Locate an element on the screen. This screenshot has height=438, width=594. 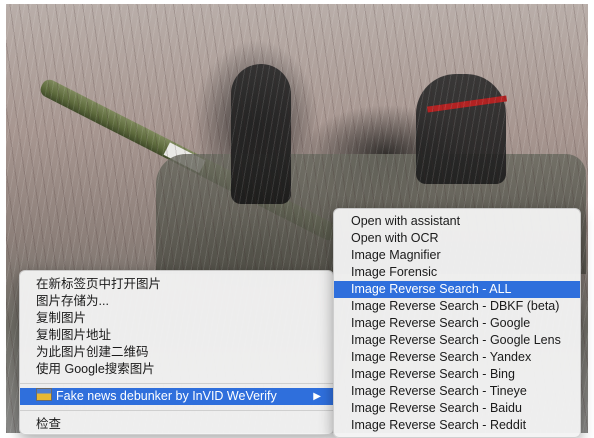
submenu-reverse-search-google: Image Reverse Search - Google is located at coordinates (457, 323).